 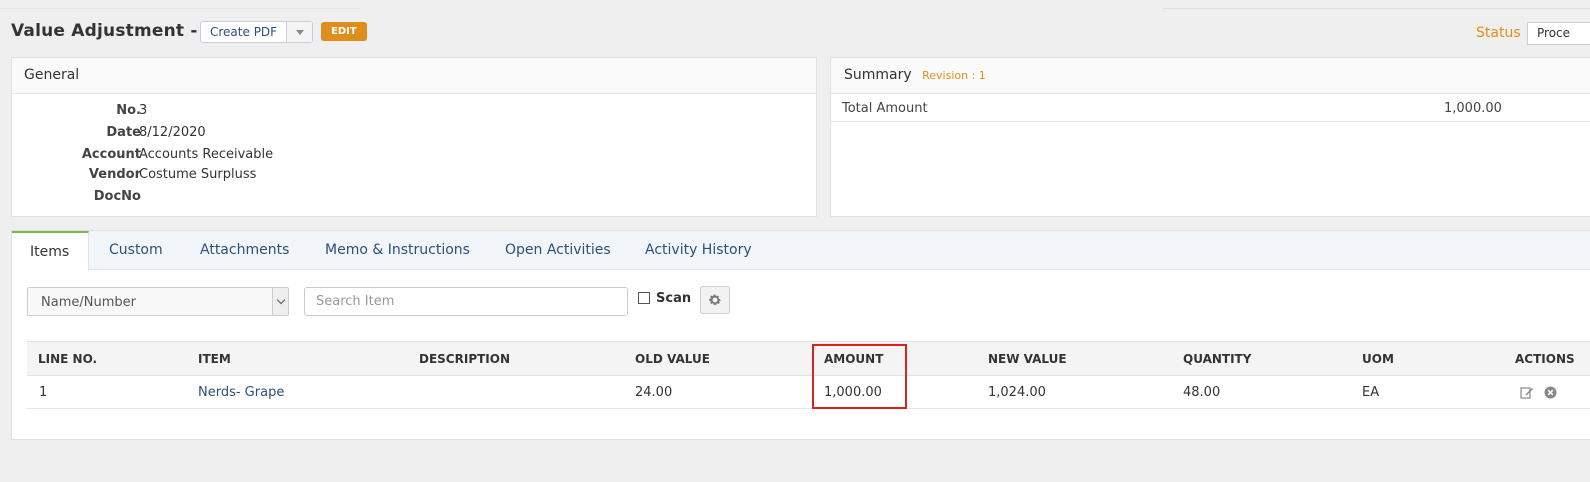 What do you see at coordinates (1538, 392) in the screenshot?
I see `row-actions` at bounding box center [1538, 392].